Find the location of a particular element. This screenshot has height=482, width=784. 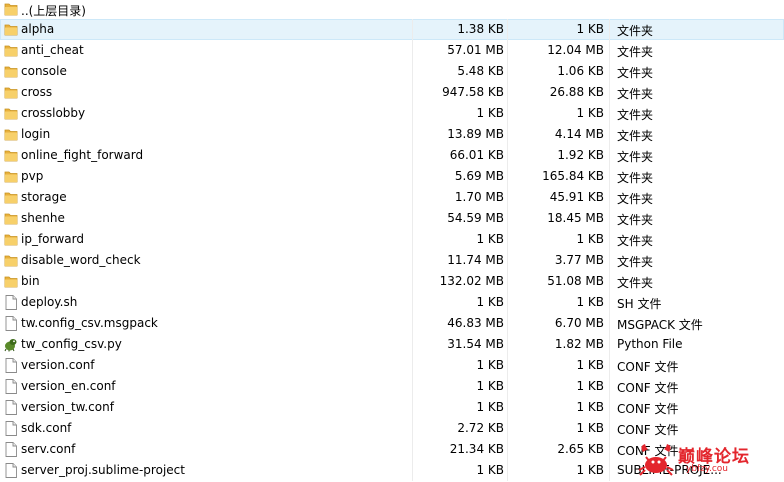

file-row: sdk.conf 2.72 KB 1 KB CONF 文件 is located at coordinates (392, 428).